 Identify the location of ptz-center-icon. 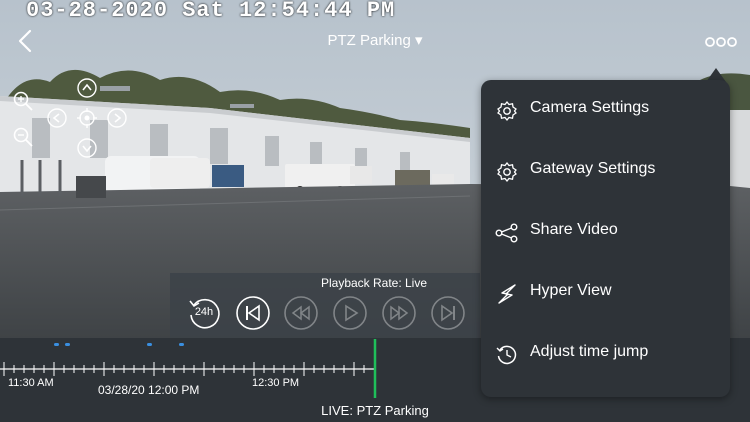
(87, 118).